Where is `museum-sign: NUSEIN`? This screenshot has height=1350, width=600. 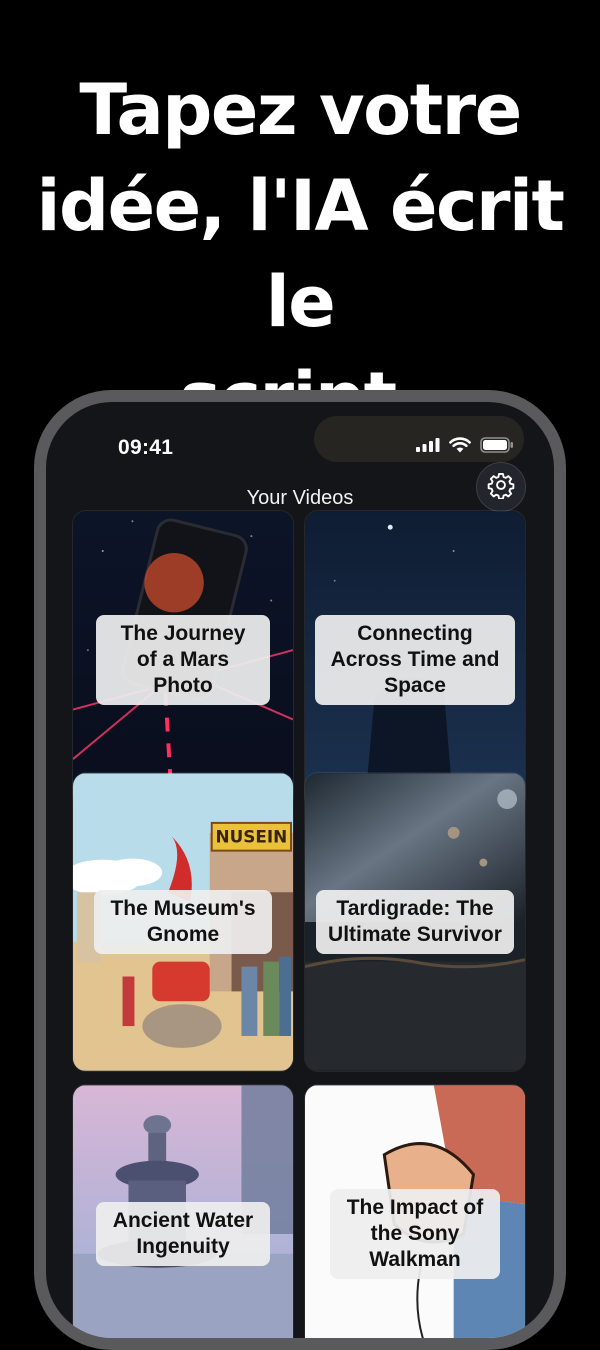 museum-sign: NUSEIN is located at coordinates (252, 837).